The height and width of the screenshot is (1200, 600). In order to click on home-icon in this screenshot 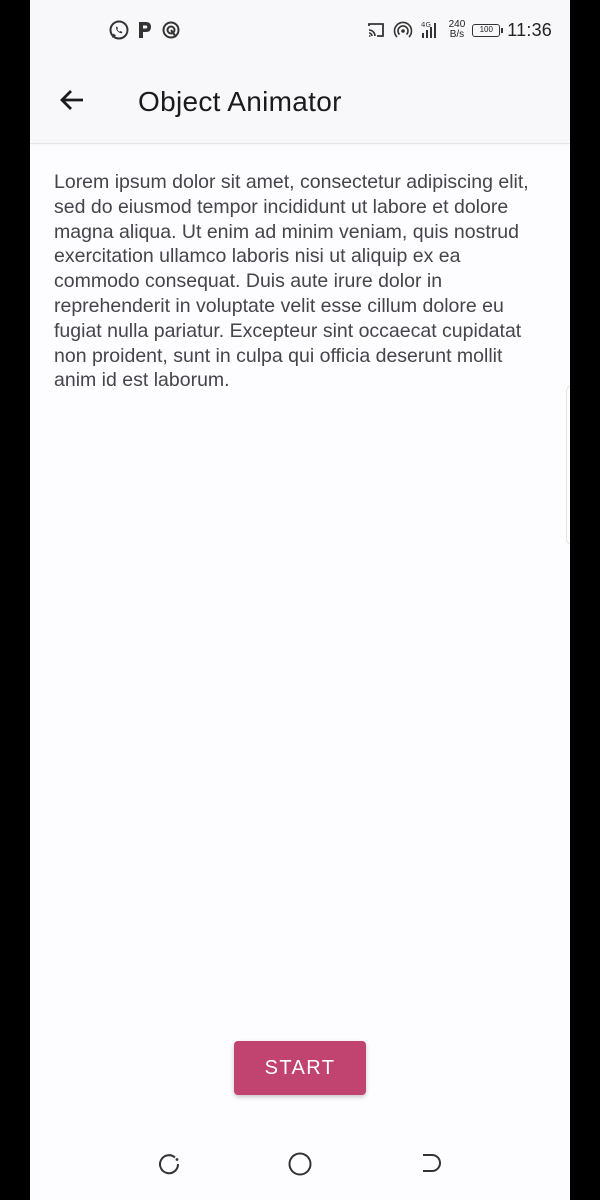, I will do `click(300, 1166)`.